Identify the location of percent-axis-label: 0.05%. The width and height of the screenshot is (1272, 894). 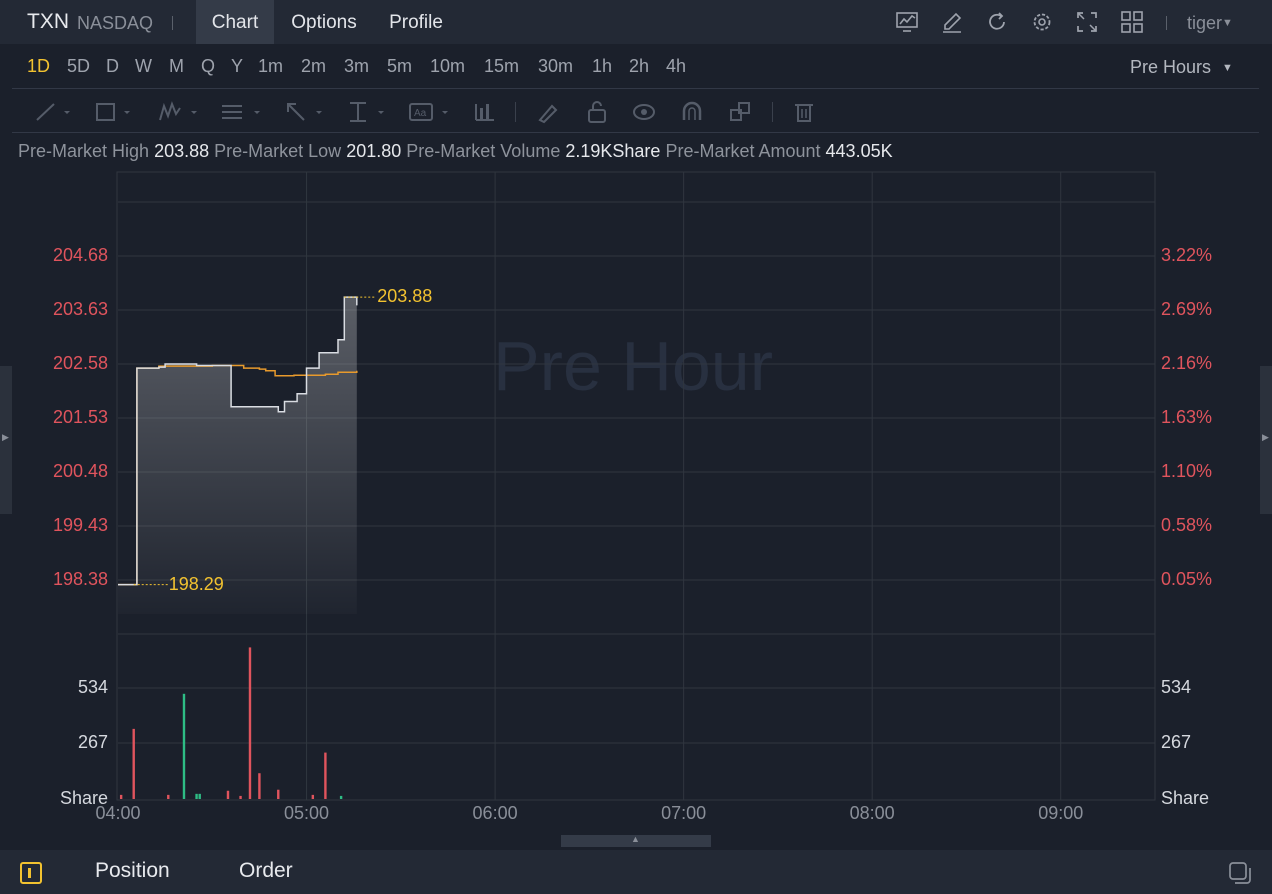
(1187, 579).